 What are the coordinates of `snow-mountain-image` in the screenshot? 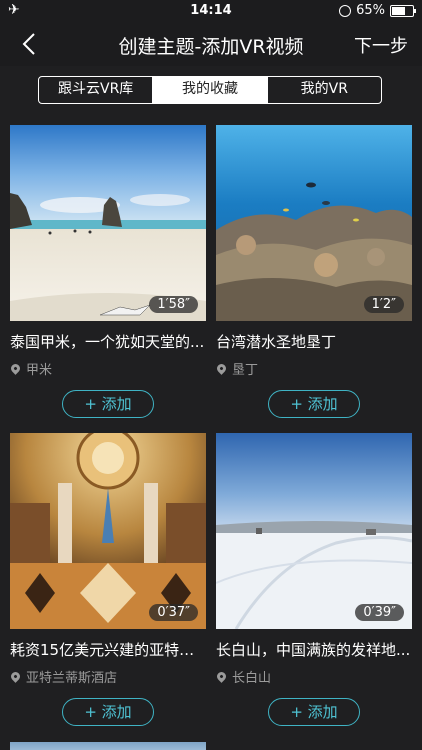 It's located at (314, 531).